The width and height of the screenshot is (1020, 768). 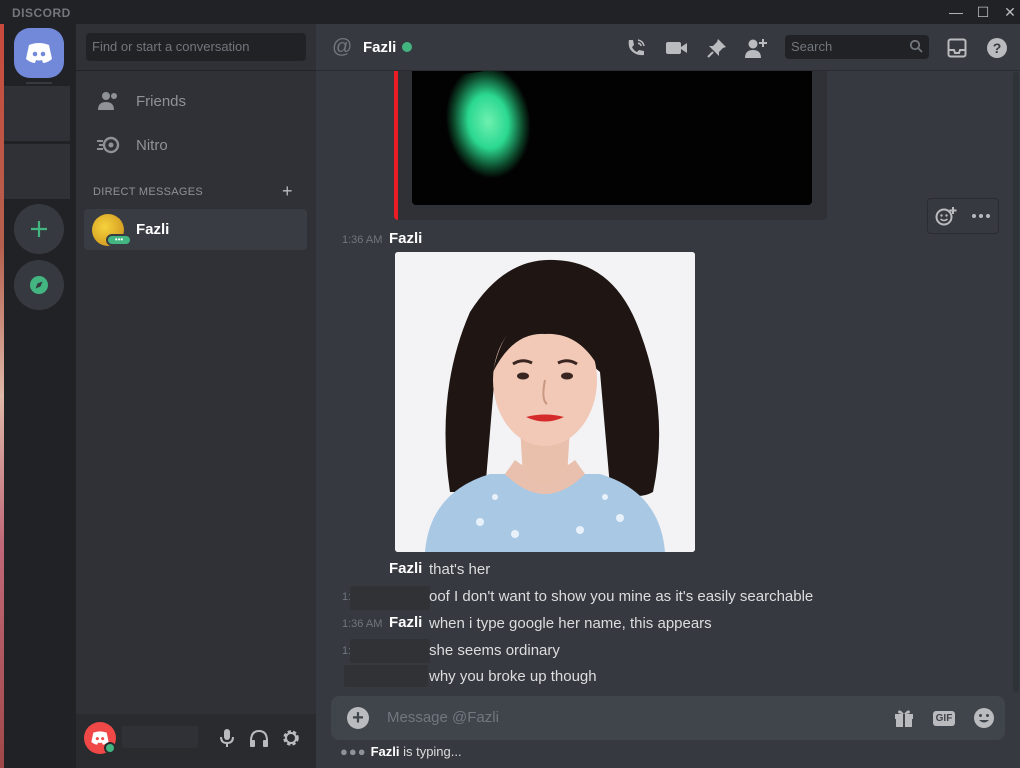 What do you see at coordinates (443, 717) in the screenshot?
I see `message-input: Message @Fazli` at bounding box center [443, 717].